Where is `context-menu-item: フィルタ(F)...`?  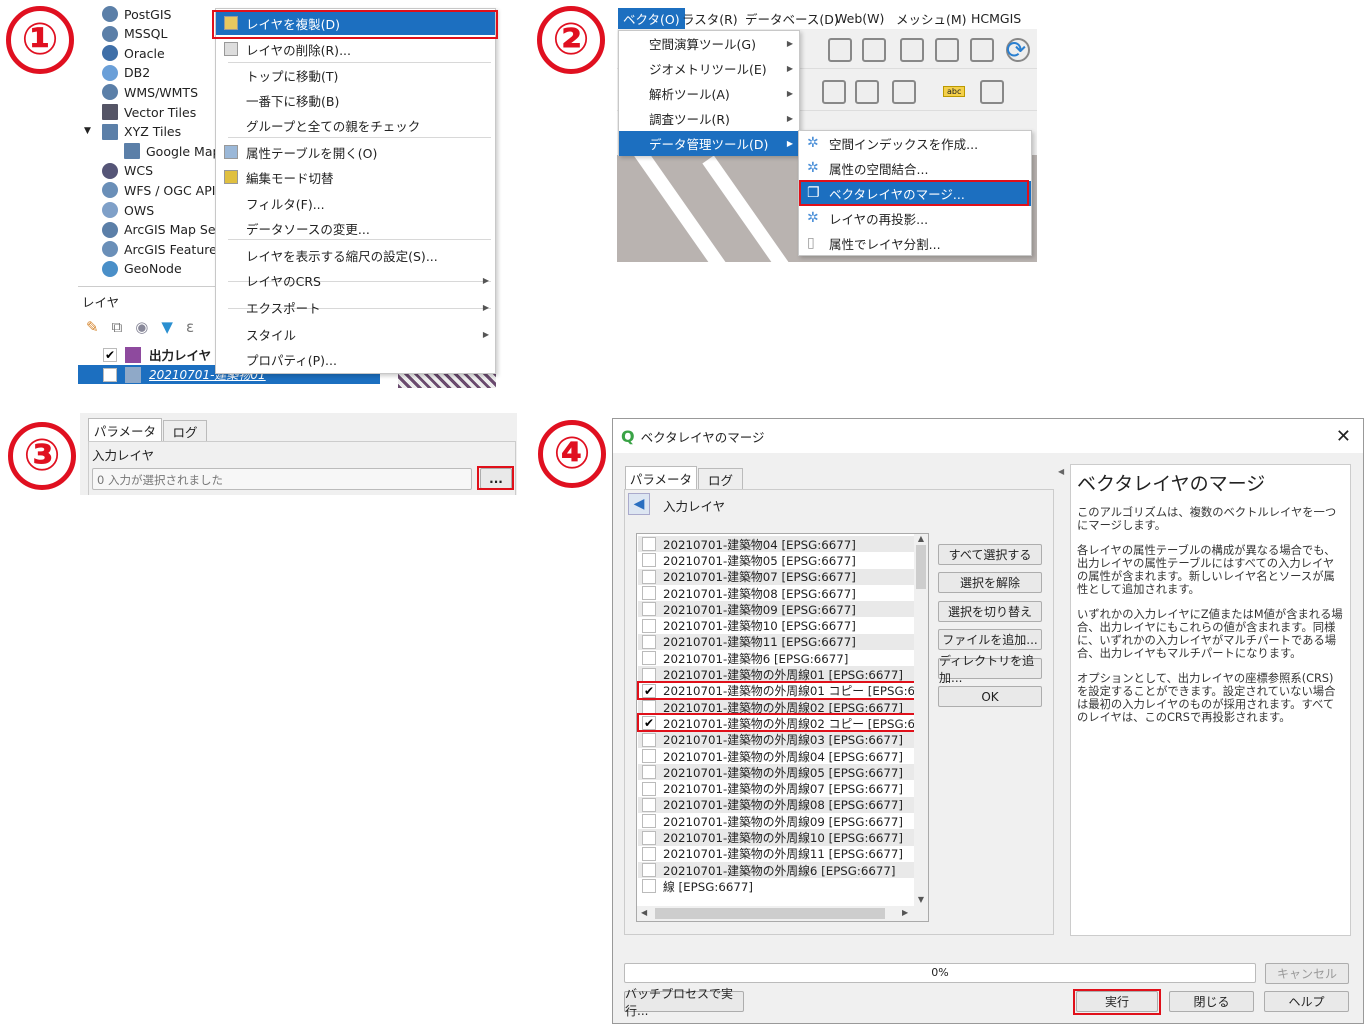
context-menu-item: フィルタ(F)... is located at coordinates (355, 203).